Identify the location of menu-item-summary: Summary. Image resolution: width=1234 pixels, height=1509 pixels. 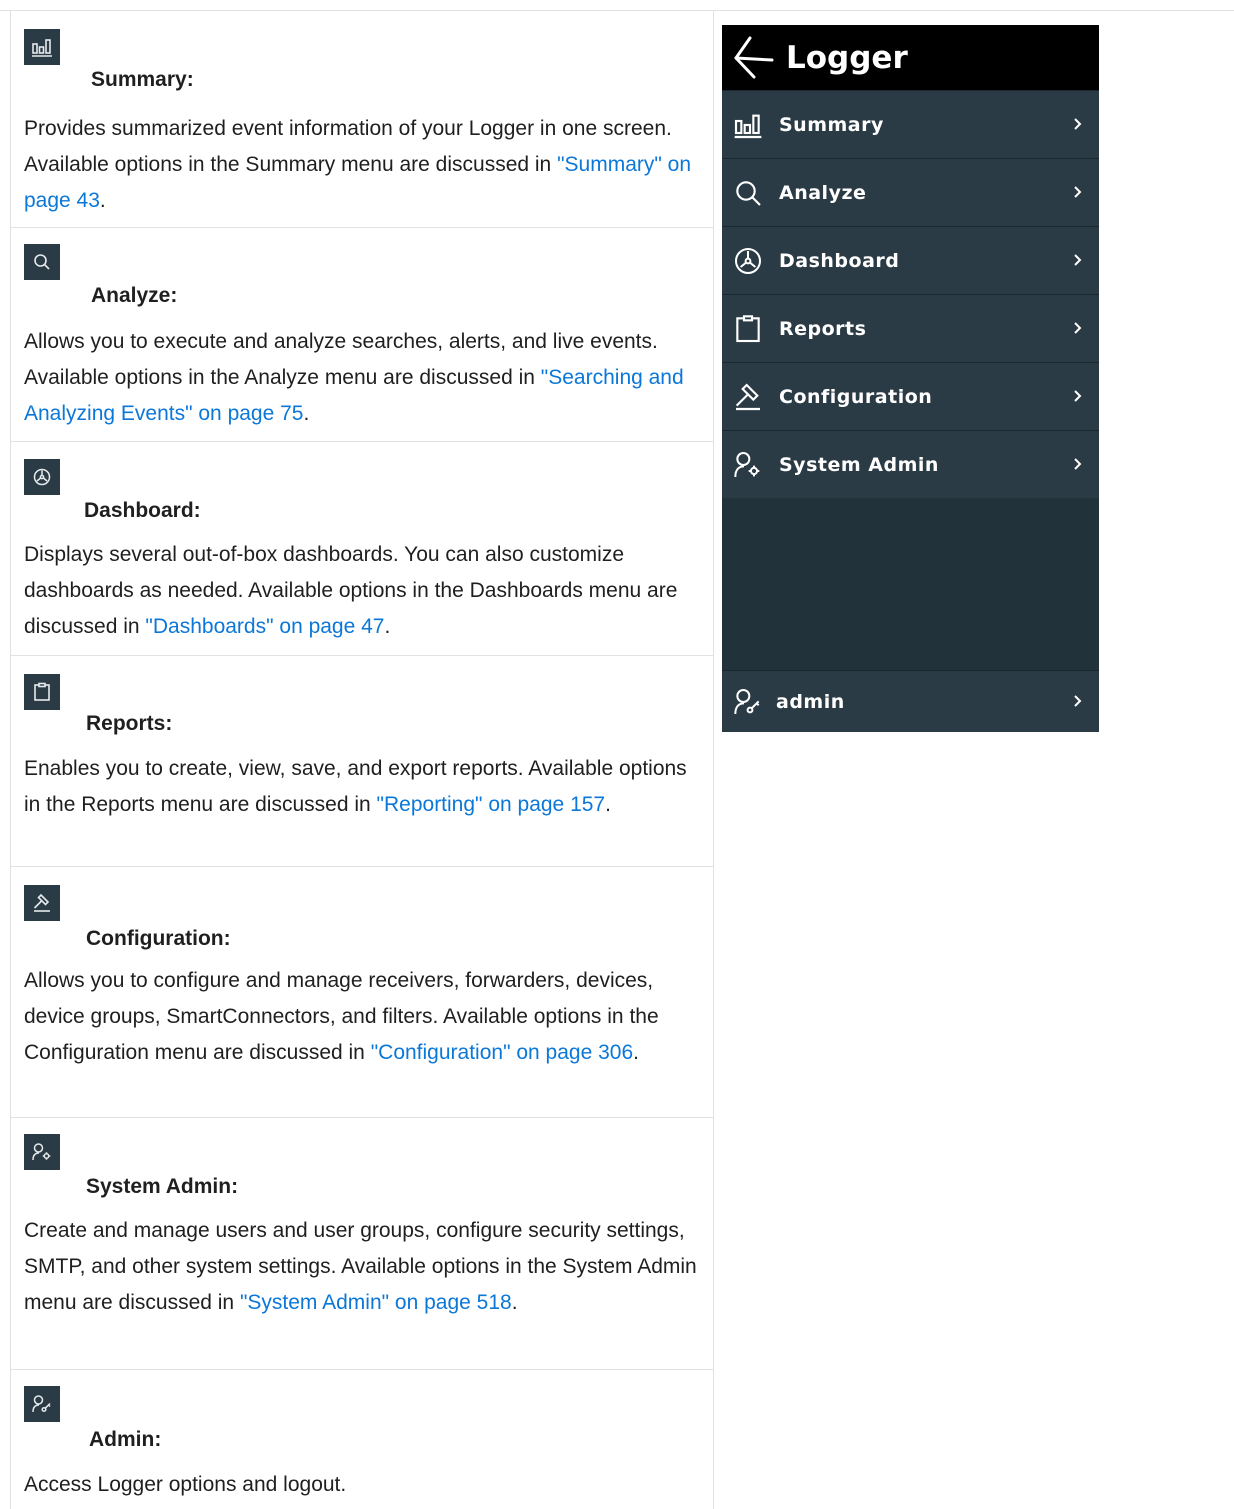
(910, 124).